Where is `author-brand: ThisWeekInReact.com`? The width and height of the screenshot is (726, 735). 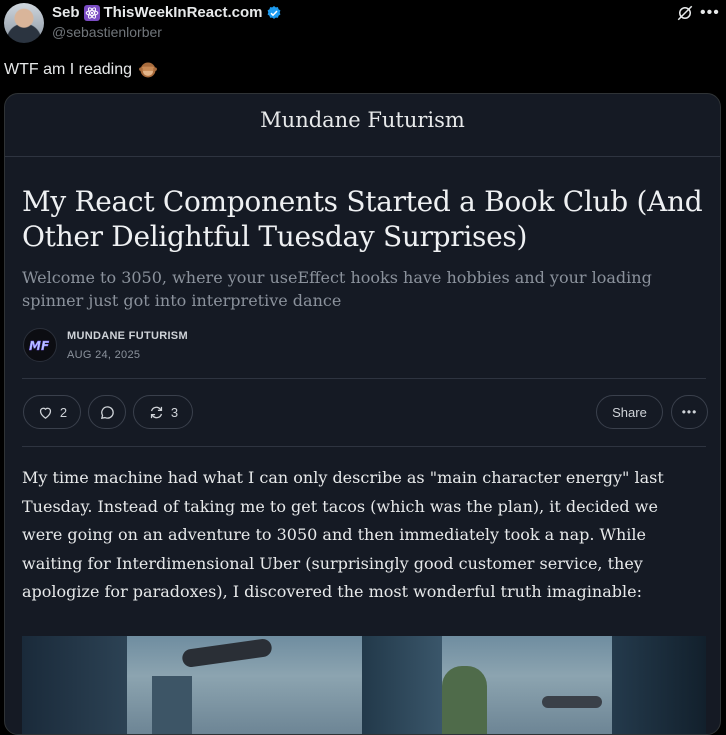
author-brand: ThisWeekInReact.com is located at coordinates (183, 12).